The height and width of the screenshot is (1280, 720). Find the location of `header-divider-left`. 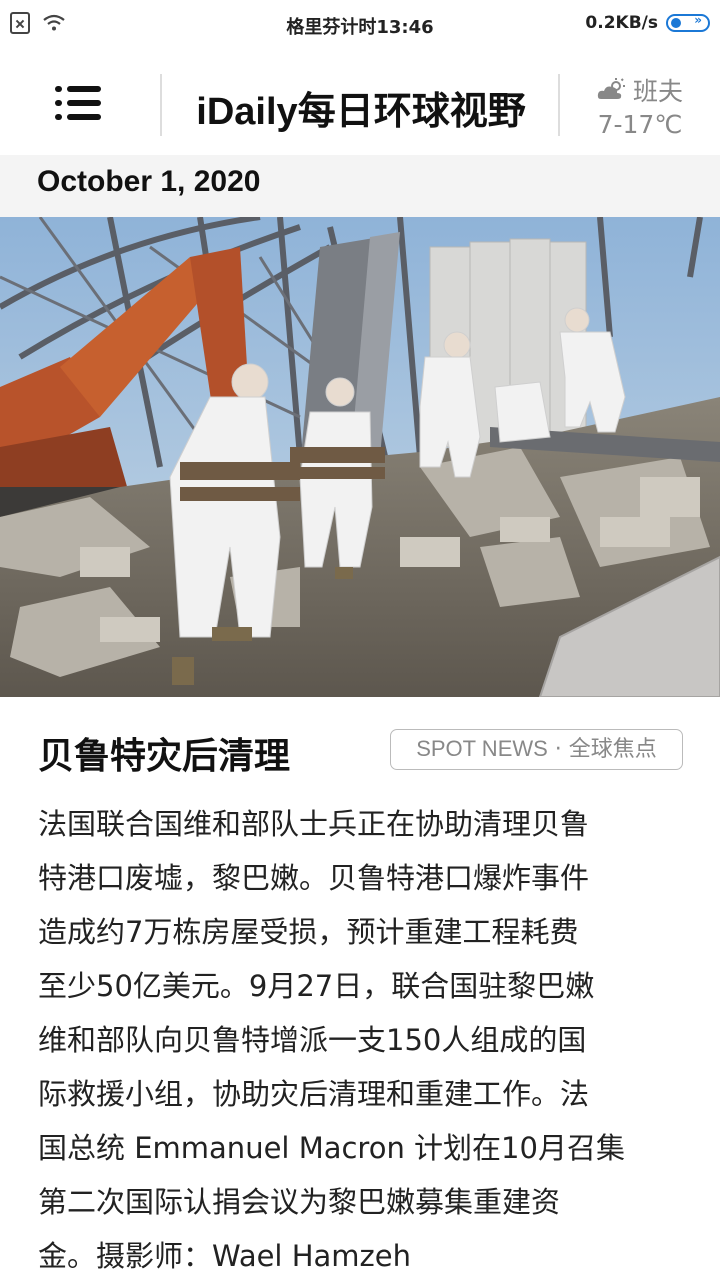

header-divider-left is located at coordinates (161, 105).